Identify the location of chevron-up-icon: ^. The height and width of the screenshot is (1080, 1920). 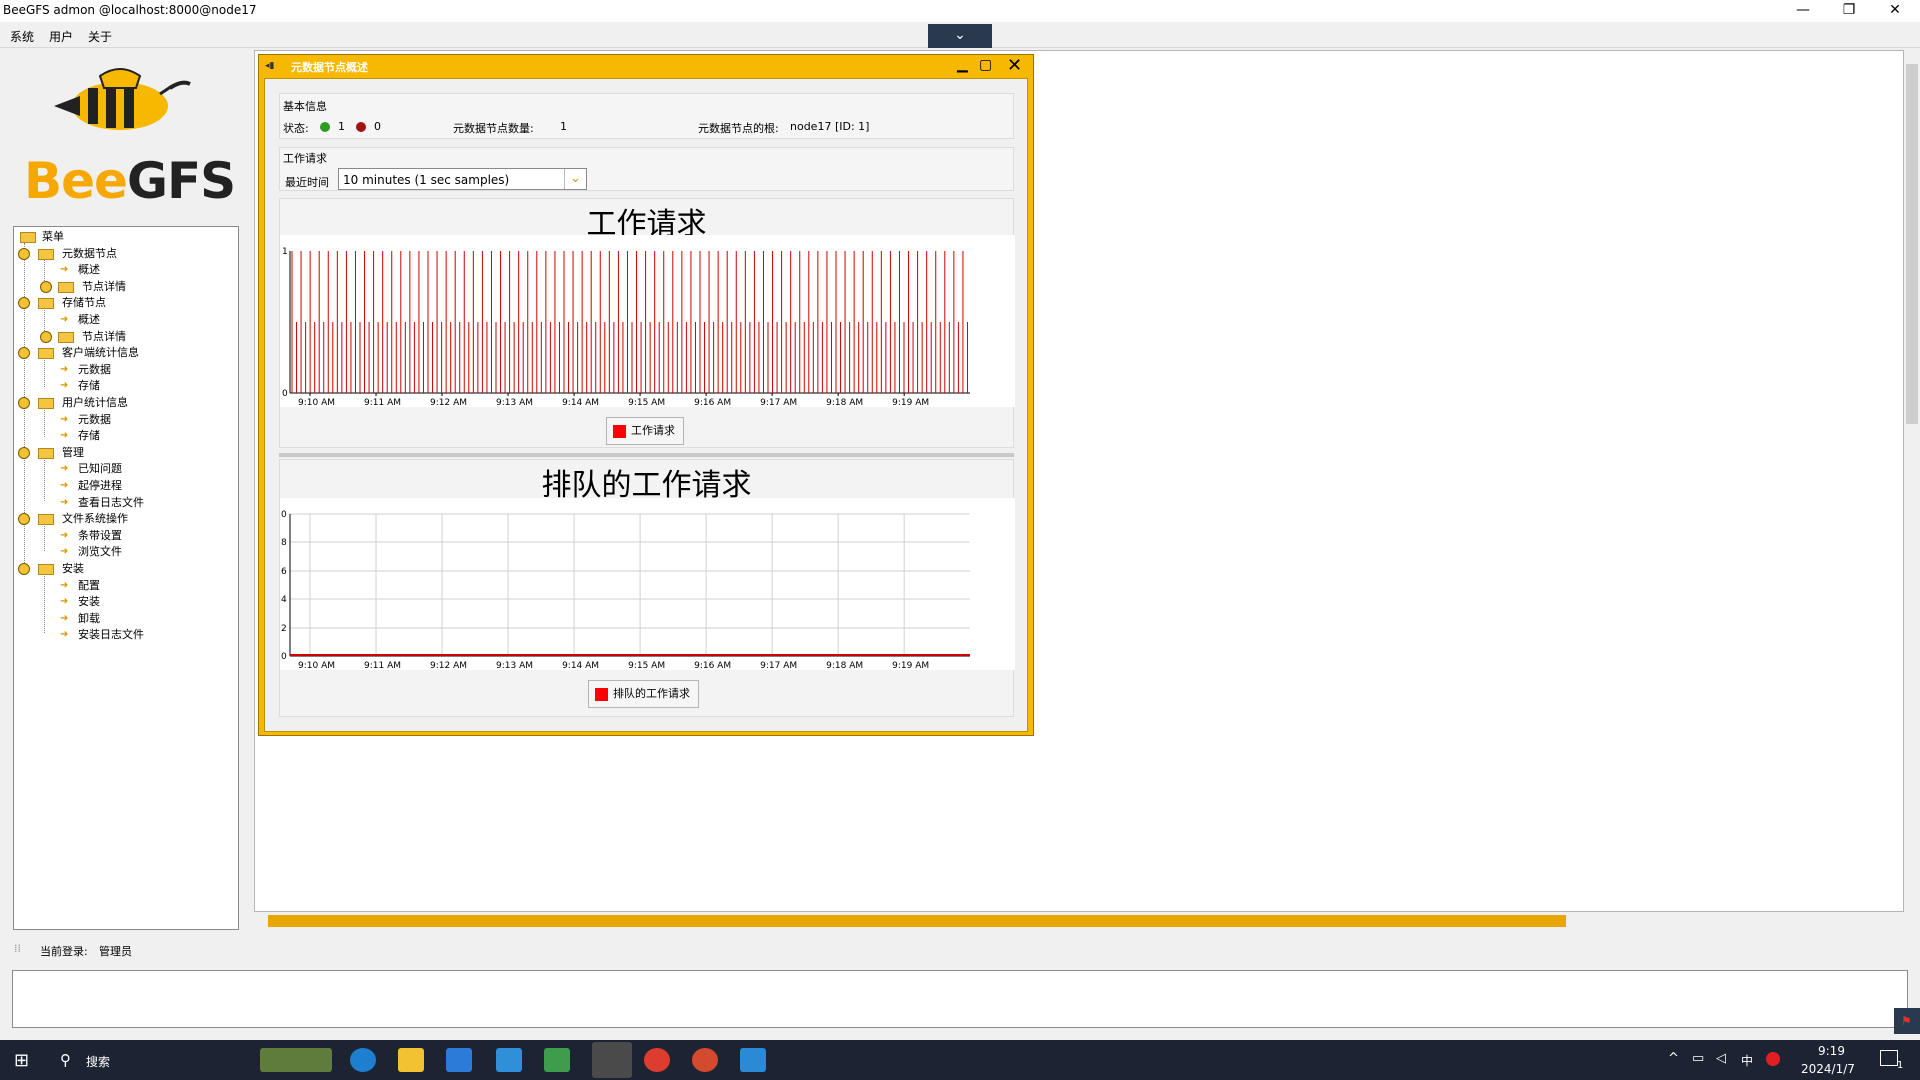
(1673, 1058).